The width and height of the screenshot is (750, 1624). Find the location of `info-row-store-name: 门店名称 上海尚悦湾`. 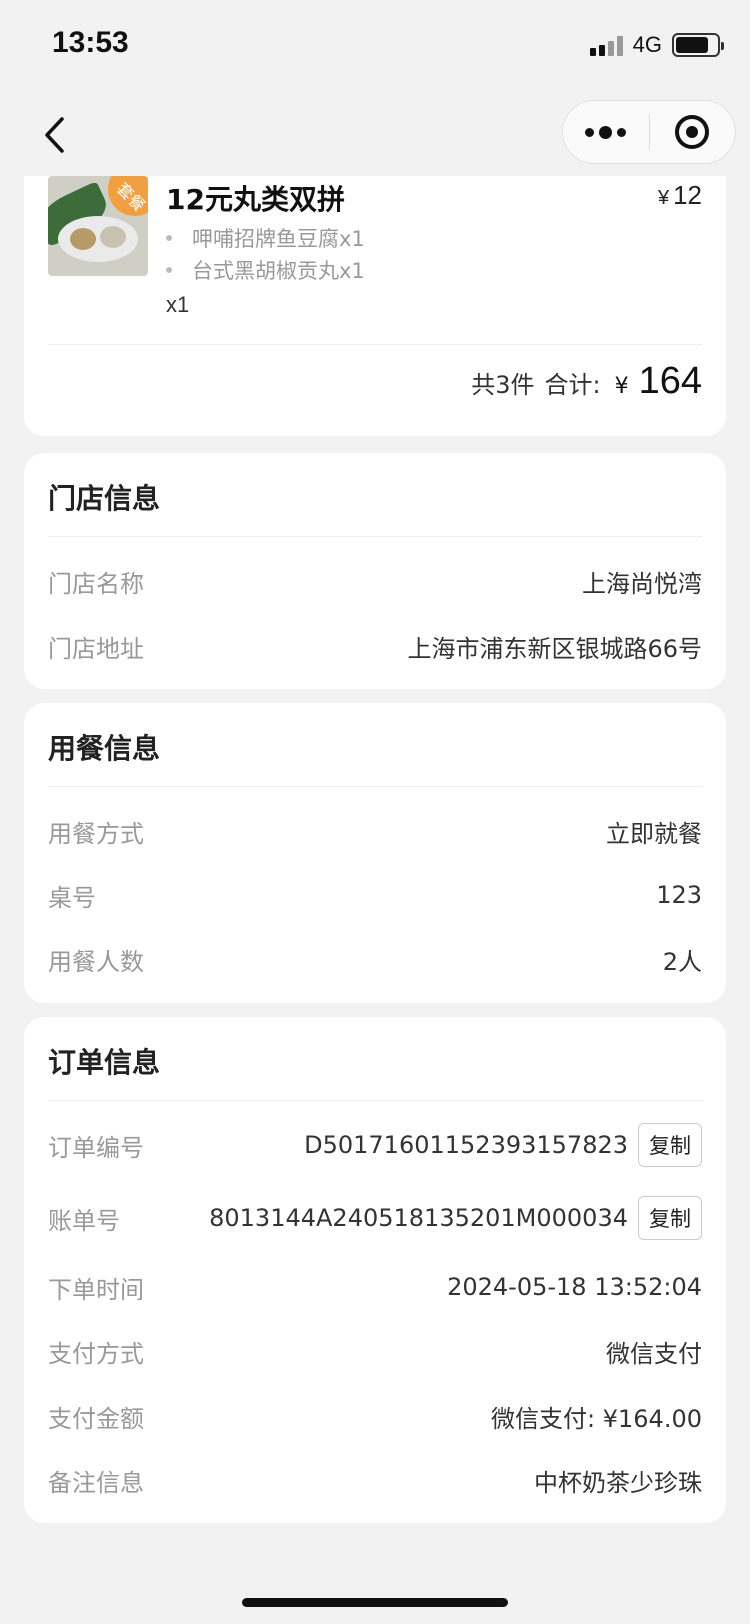

info-row-store-name: 门店名称 上海尚悦湾 is located at coordinates (375, 583).